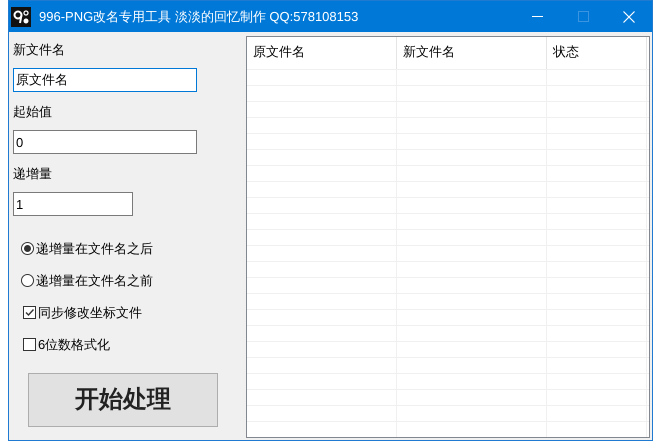 The image size is (660, 448). I want to click on start-button: 开始处理, so click(123, 400).